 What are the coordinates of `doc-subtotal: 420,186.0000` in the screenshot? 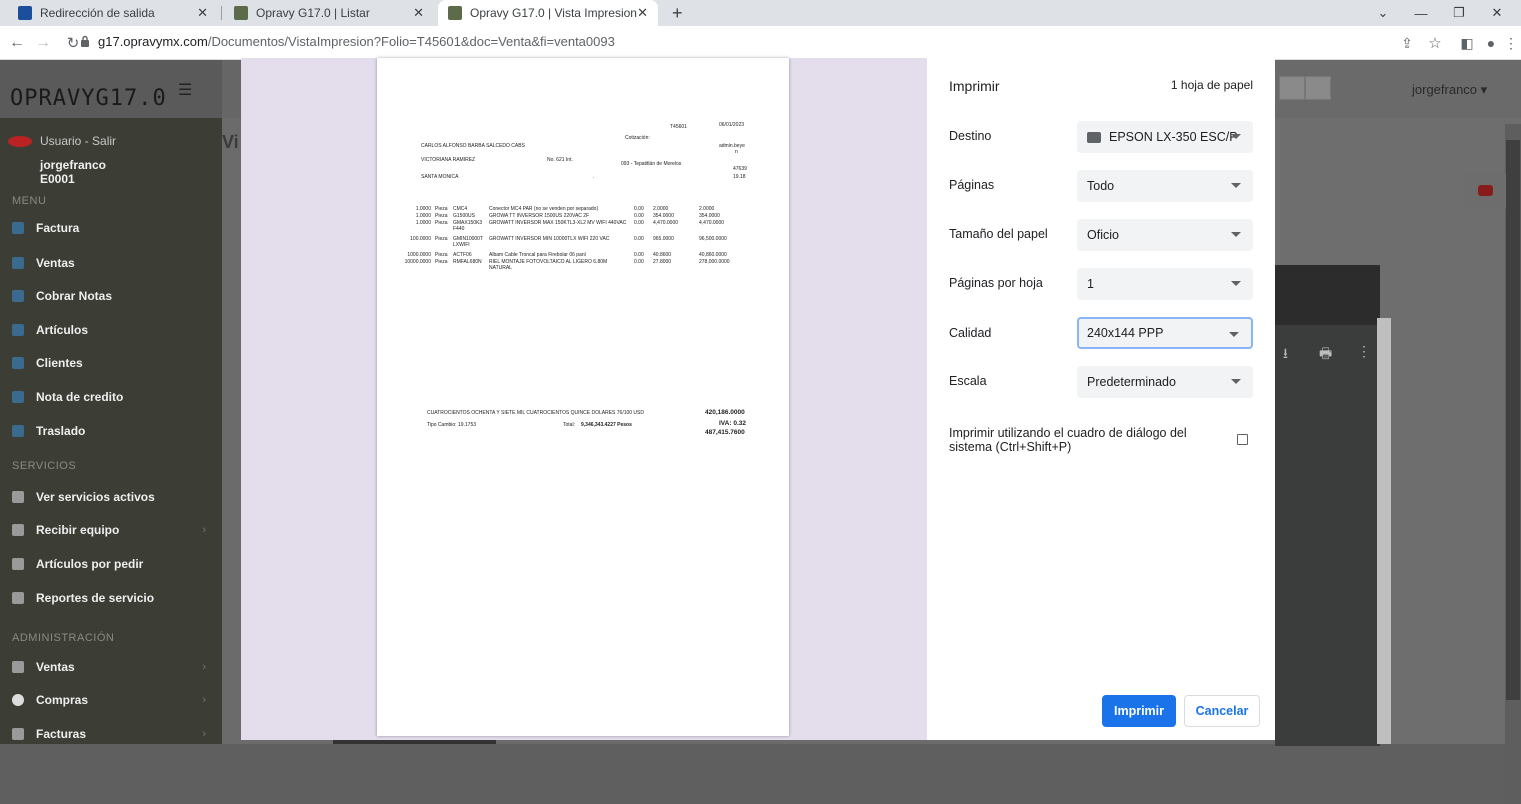 It's located at (725, 412).